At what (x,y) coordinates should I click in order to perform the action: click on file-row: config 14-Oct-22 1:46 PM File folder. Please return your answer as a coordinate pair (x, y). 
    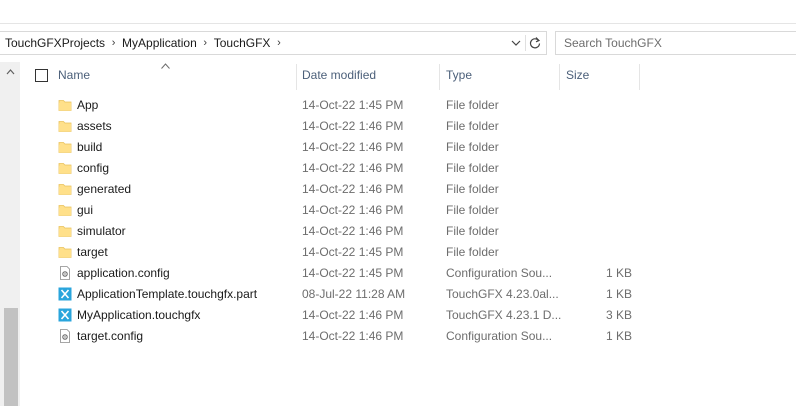
    Looking at the image, I should click on (408, 168).